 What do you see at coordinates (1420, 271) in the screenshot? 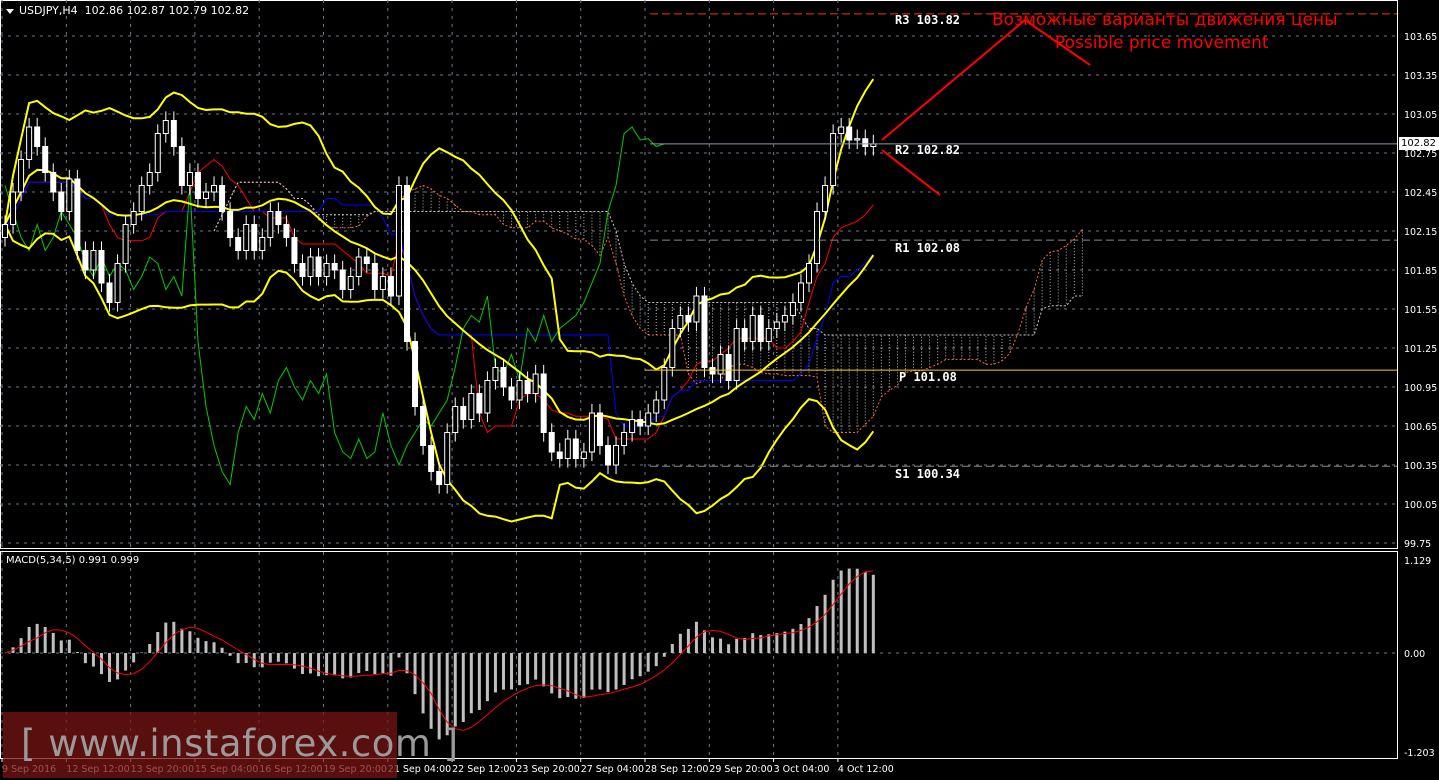
I see `y-tick-label: 101.85` at bounding box center [1420, 271].